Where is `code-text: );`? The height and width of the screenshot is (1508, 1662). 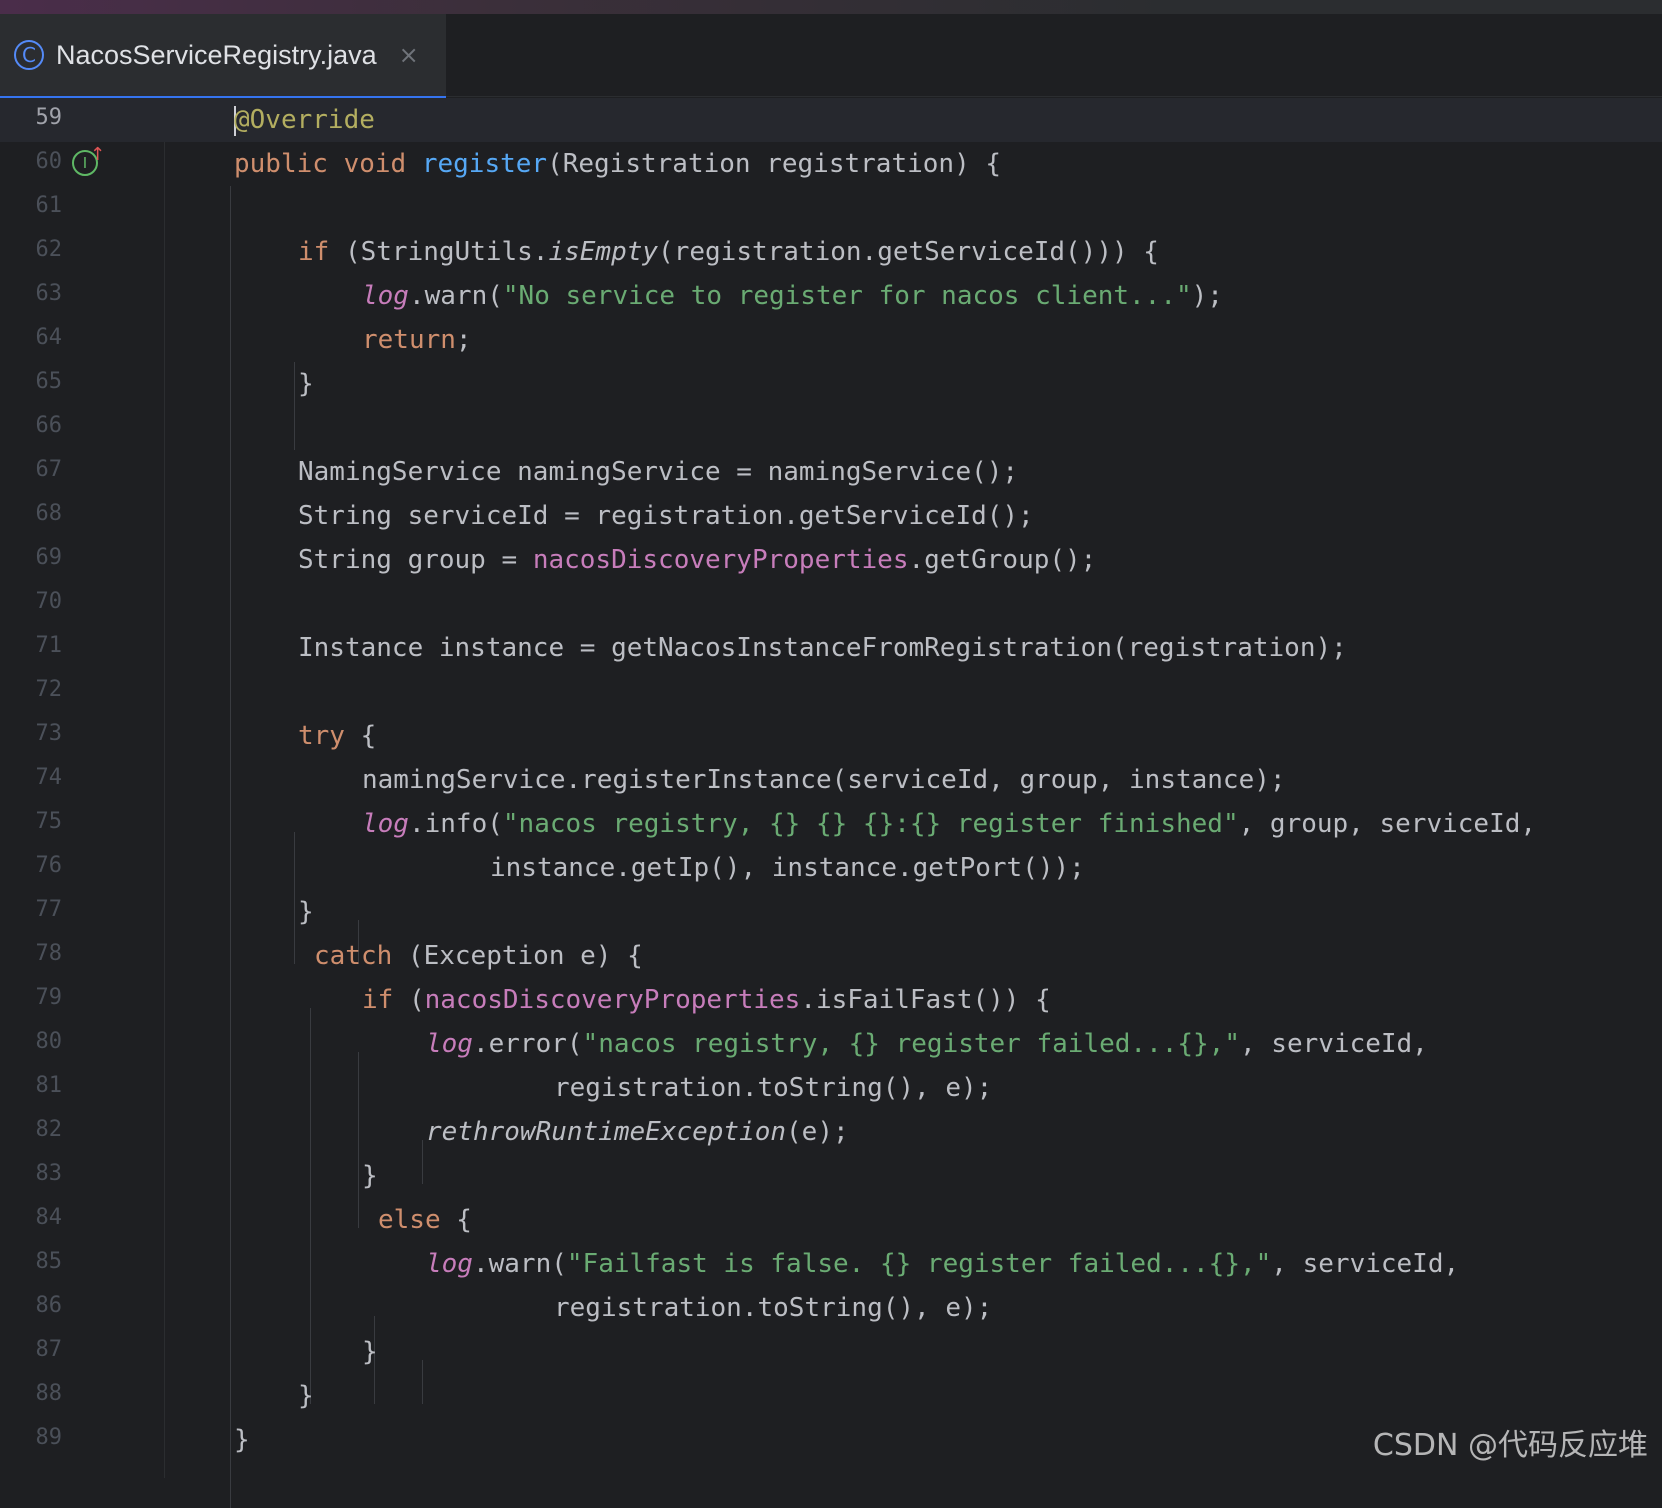 code-text: ); is located at coordinates (1207, 296).